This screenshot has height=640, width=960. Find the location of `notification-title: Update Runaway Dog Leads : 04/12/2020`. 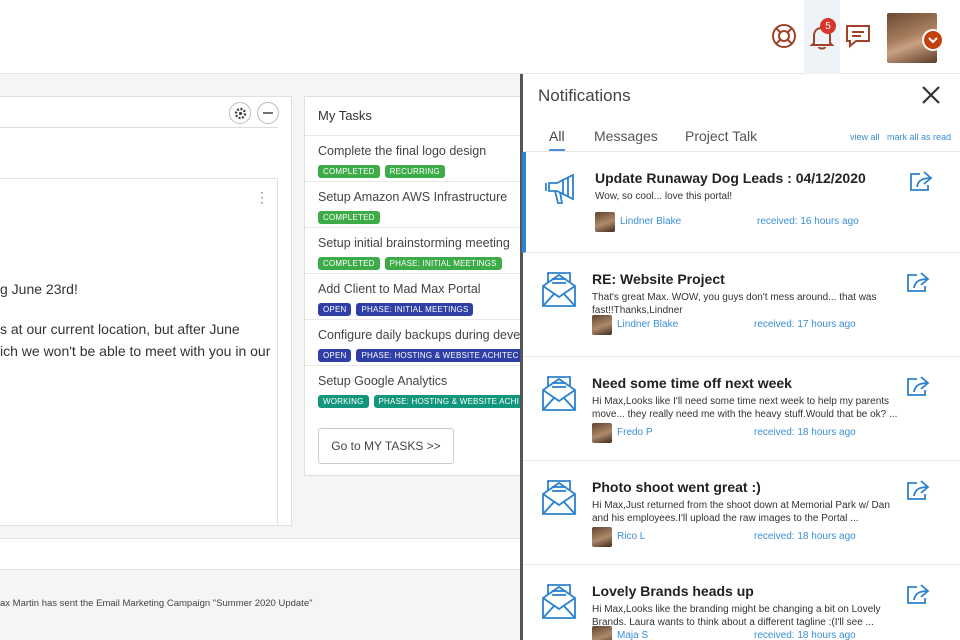

notification-title: Update Runaway Dog Leads : 04/12/2020 is located at coordinates (730, 178).